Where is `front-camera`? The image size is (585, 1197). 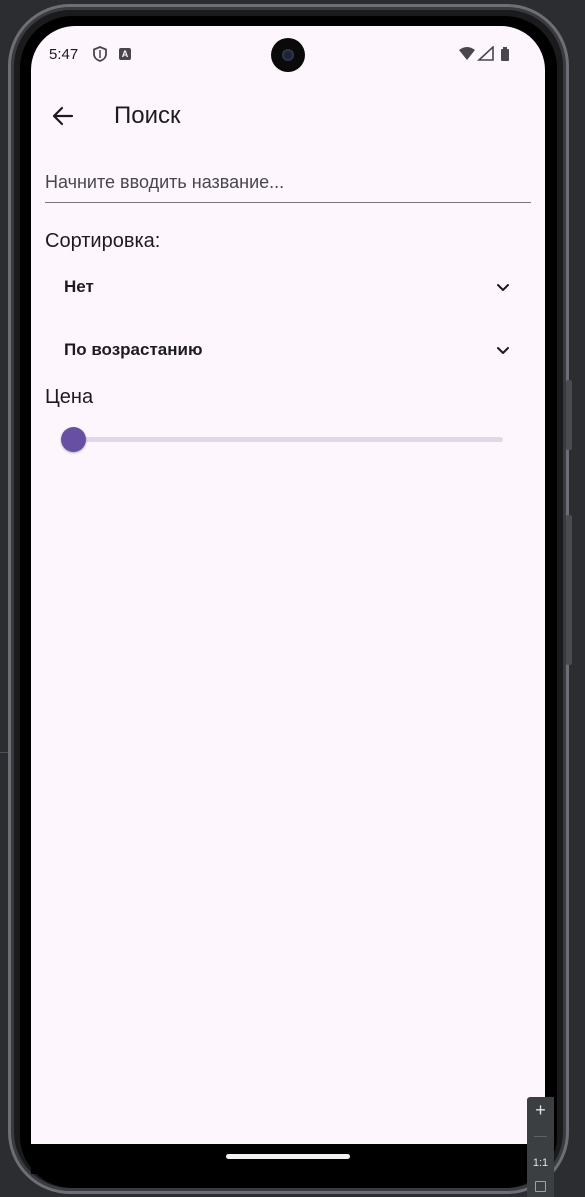
front-camera is located at coordinates (288, 55).